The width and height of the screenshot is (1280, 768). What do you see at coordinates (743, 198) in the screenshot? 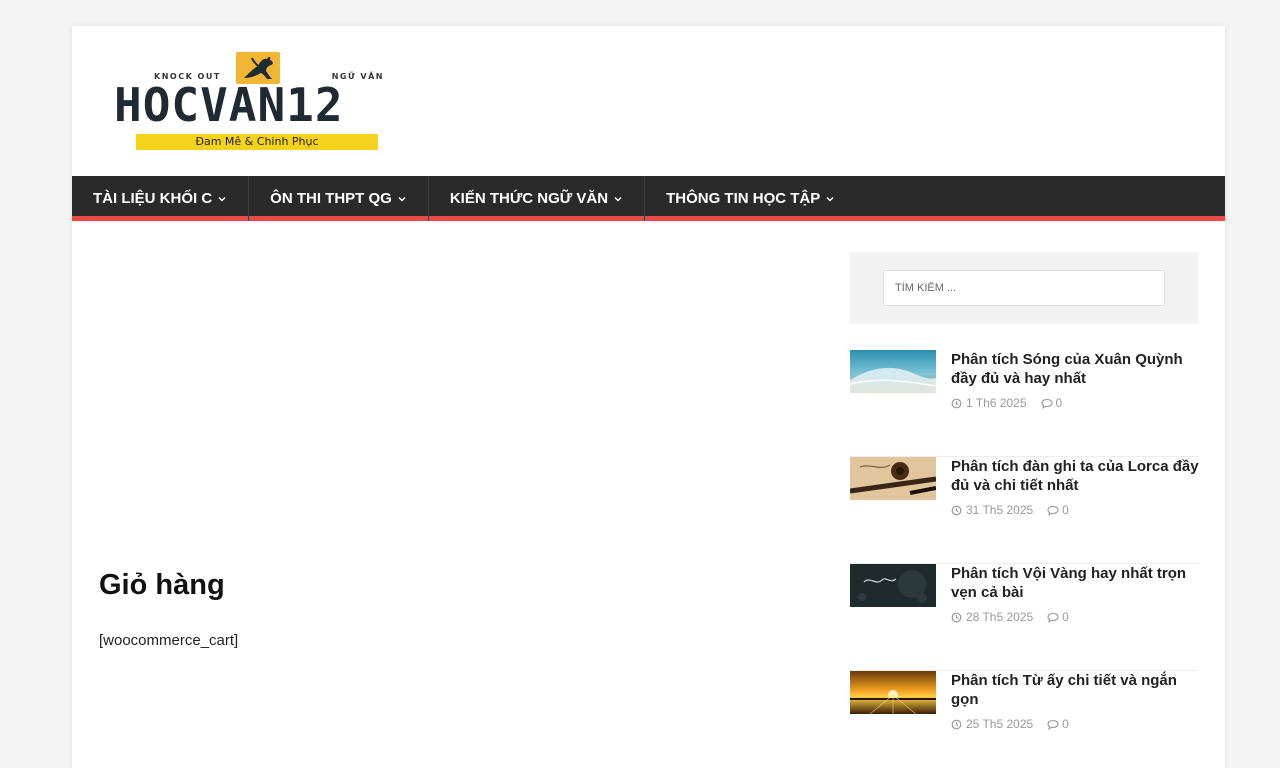
I see `nav-item-label: THÔNG TIN HỌC TẬP` at bounding box center [743, 198].